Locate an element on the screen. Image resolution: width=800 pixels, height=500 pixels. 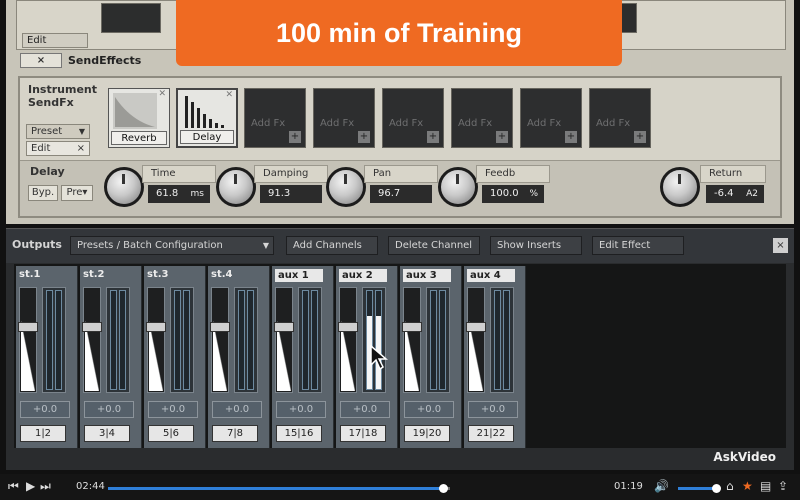
strip-name: st.1 is located at coordinates (30, 274).